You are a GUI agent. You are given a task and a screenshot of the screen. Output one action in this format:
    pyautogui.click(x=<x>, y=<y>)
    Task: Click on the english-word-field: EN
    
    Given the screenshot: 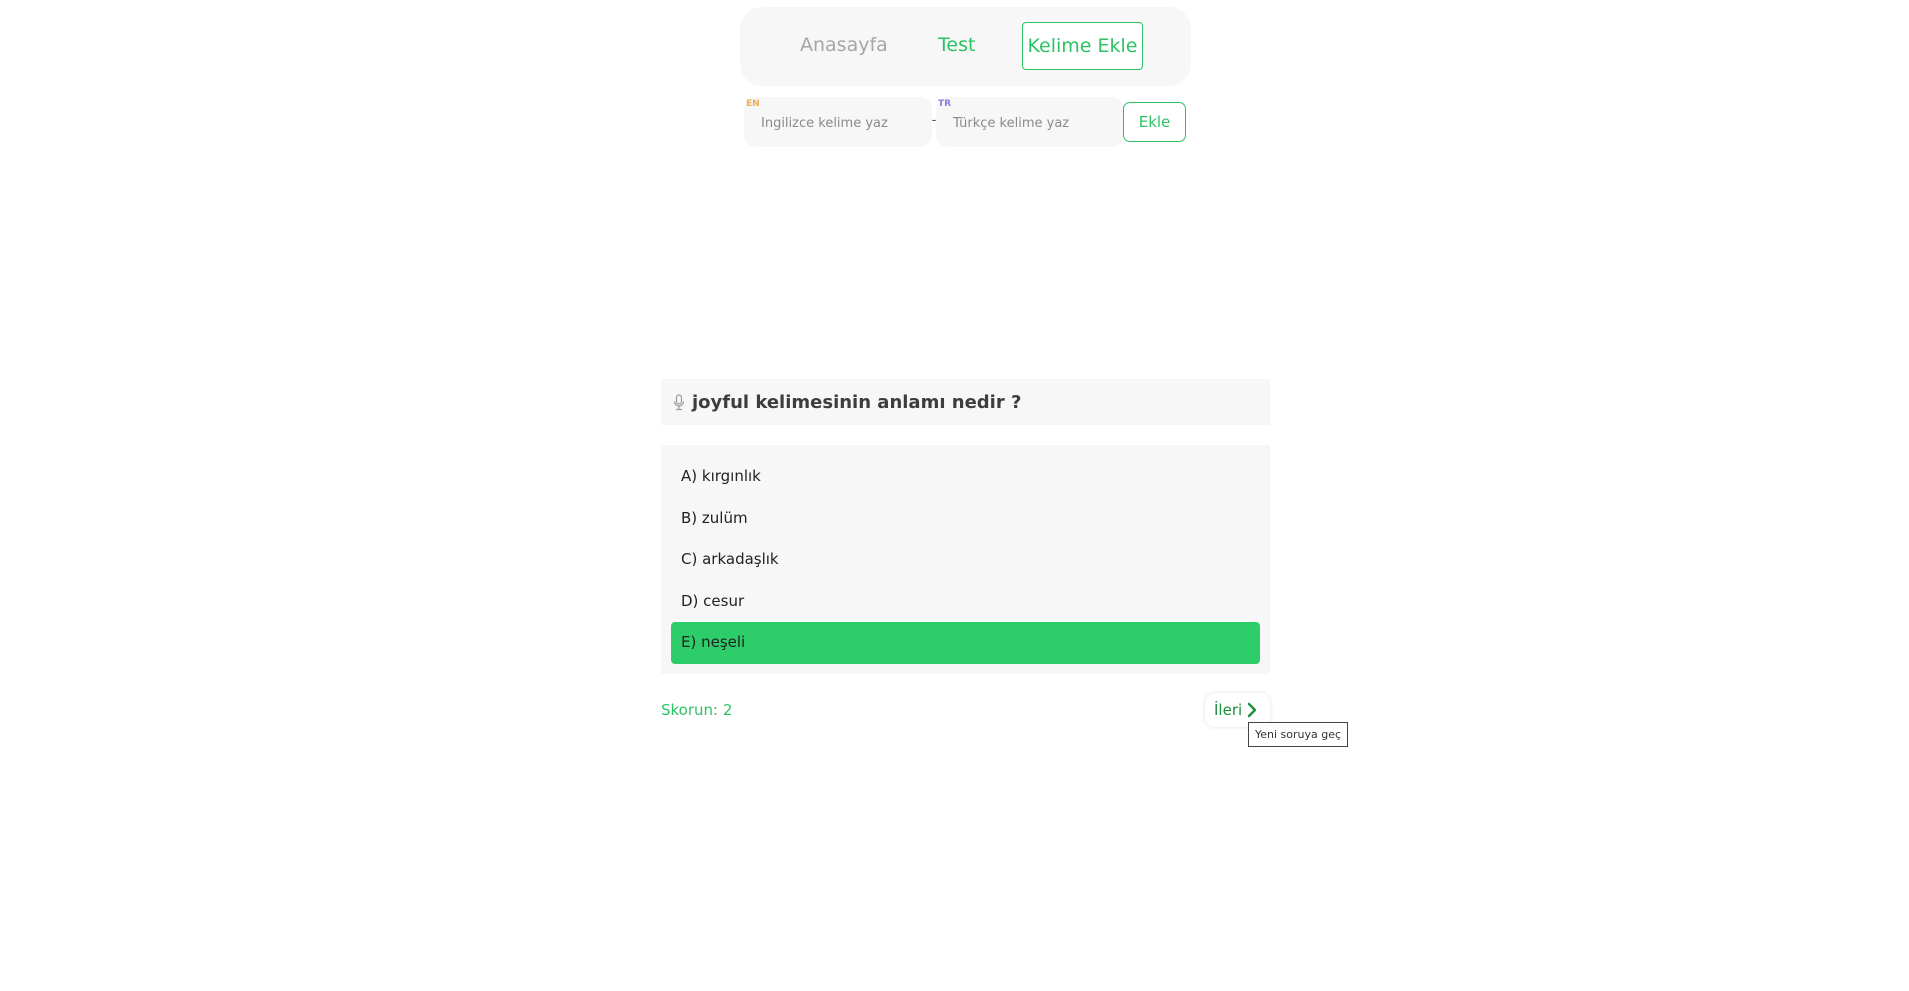 What is the action you would take?
    pyautogui.click(x=838, y=122)
    